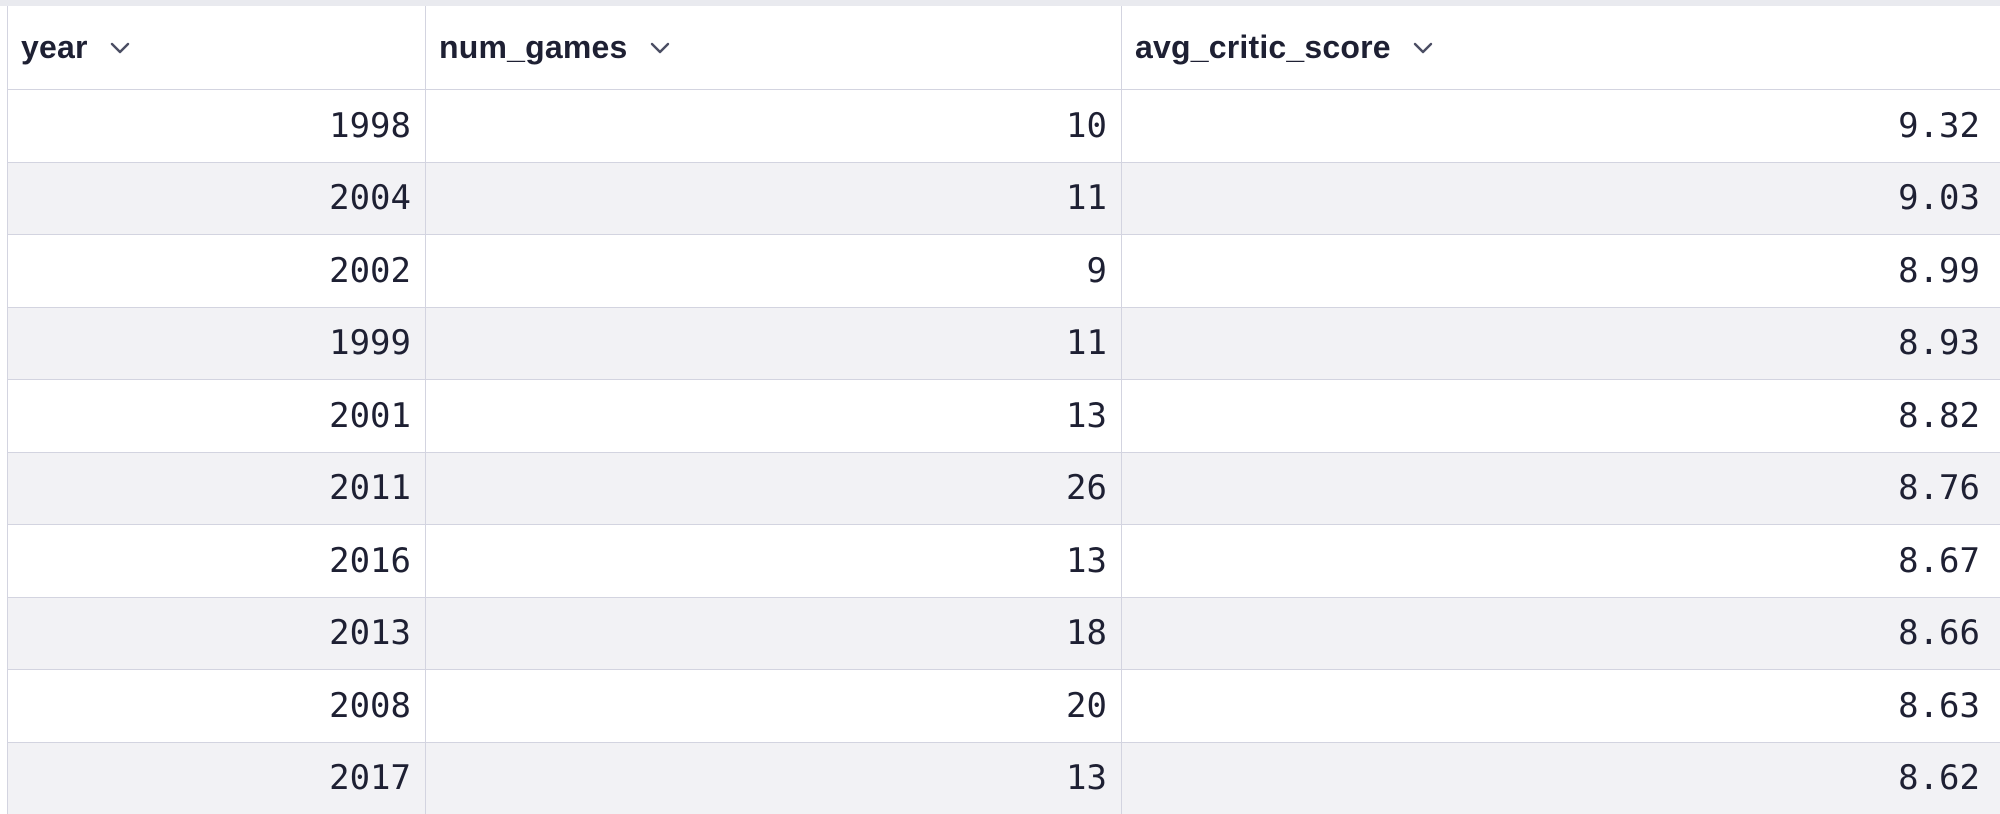  What do you see at coordinates (1561, 561) in the screenshot?
I see `cell-avg-critic-score: 8.67` at bounding box center [1561, 561].